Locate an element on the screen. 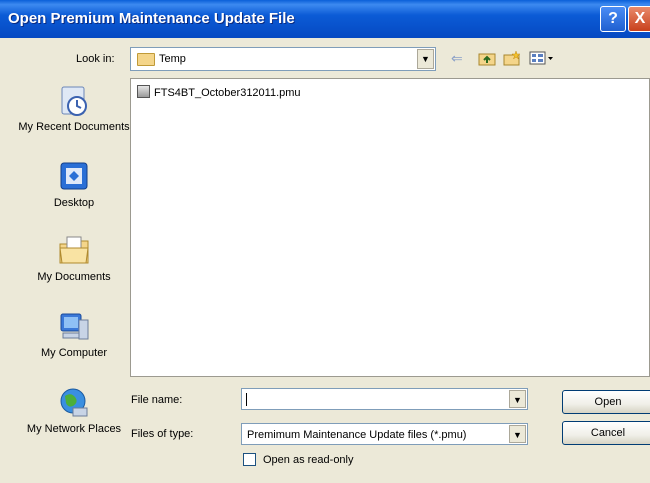 The width and height of the screenshot is (650, 483). my-documents-icon is located at coordinates (74, 251).